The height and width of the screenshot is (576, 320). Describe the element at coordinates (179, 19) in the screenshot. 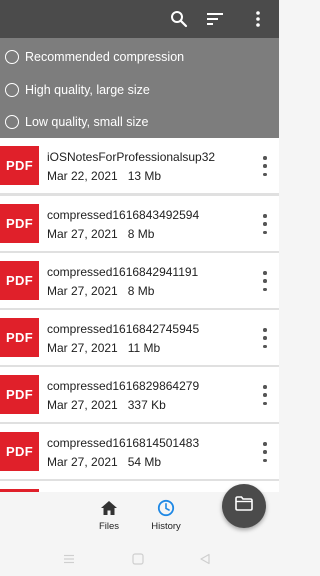

I see `search-icon` at that location.